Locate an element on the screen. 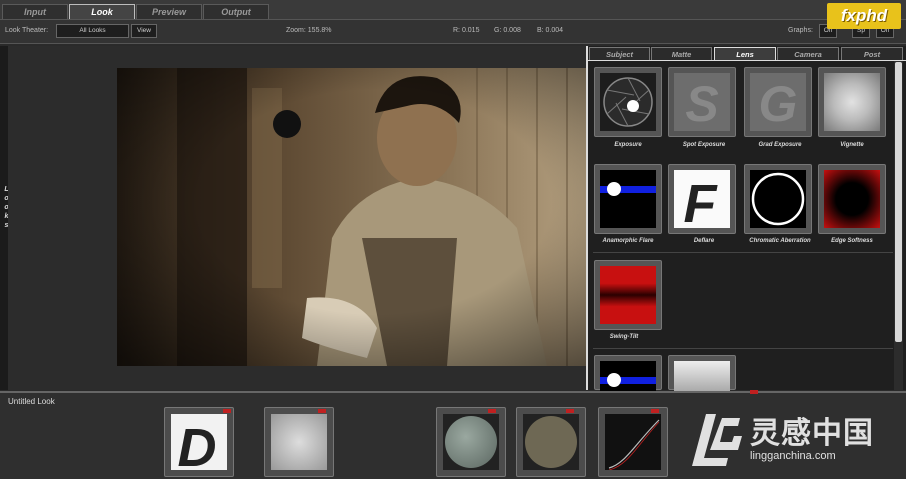  anamorphic-flare-preset-tile is located at coordinates (628, 373).